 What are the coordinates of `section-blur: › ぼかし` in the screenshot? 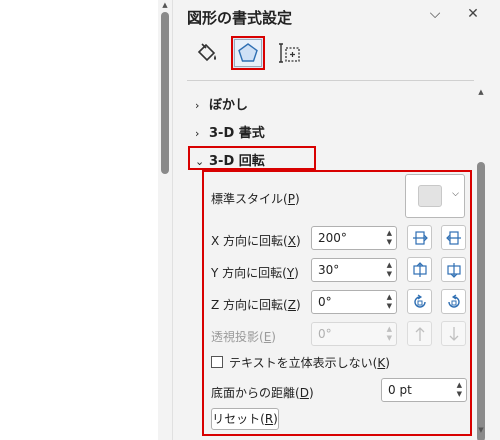 It's located at (221, 103).